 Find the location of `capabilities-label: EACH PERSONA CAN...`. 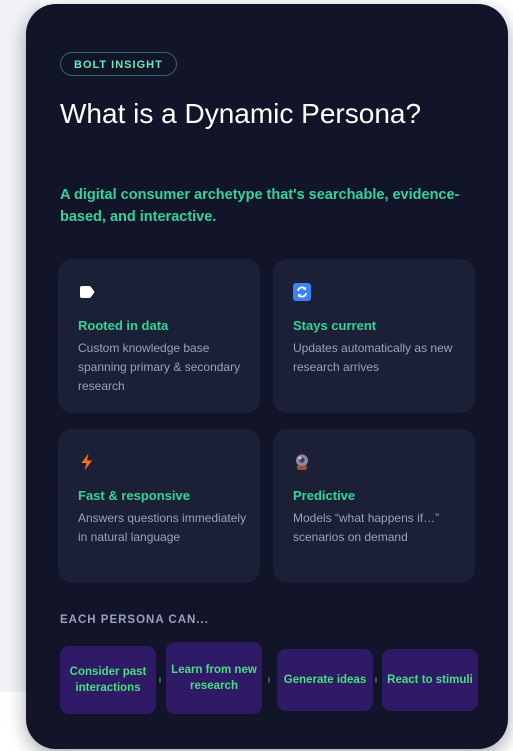

capabilities-label: EACH PERSONA CAN... is located at coordinates (134, 620).